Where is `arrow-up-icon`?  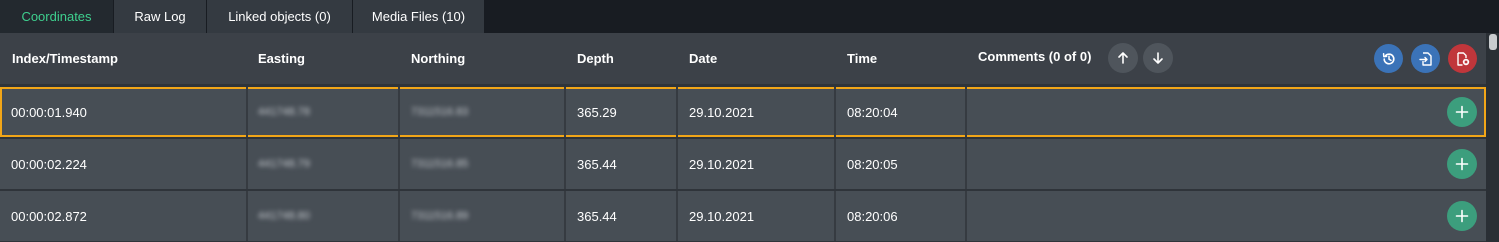 arrow-up-icon is located at coordinates (1123, 58).